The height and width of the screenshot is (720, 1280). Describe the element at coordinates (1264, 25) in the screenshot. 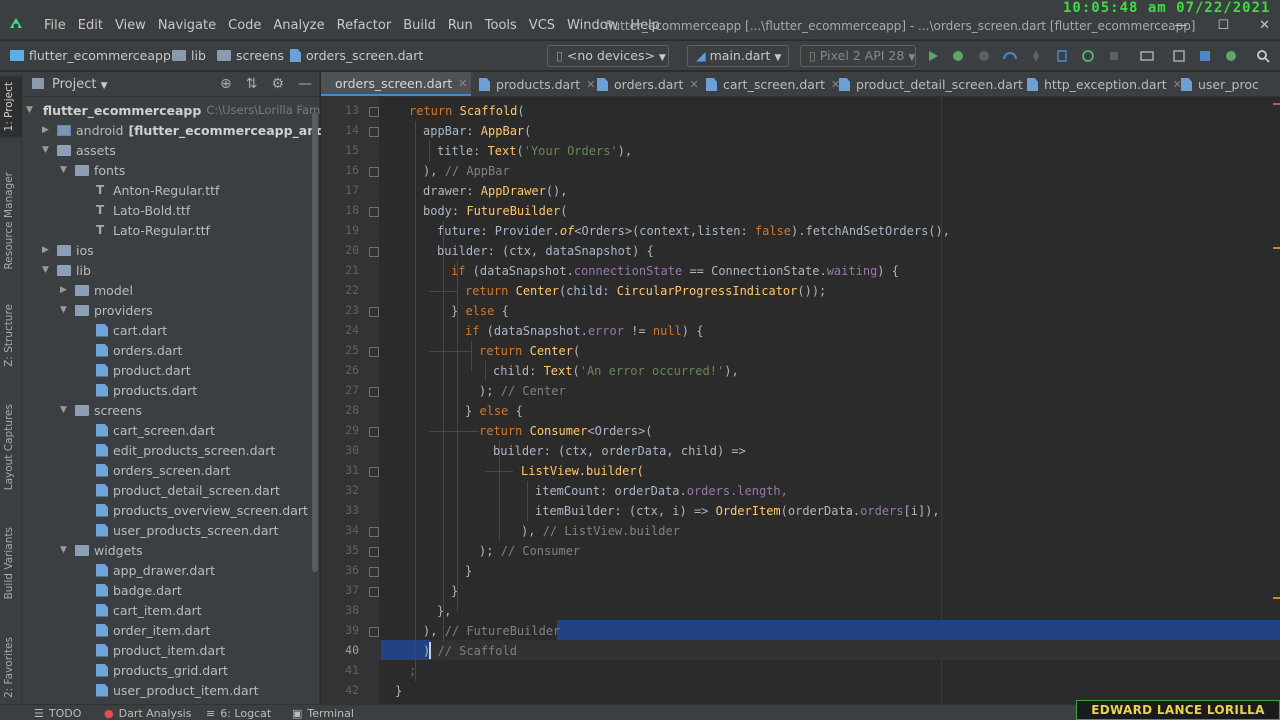

I see `close-window-button: ✕` at that location.